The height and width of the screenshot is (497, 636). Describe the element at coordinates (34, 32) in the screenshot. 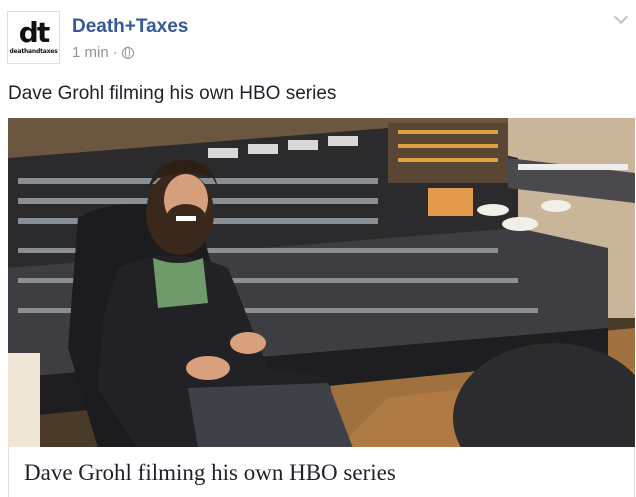

I see `avatar-logo: dt` at that location.